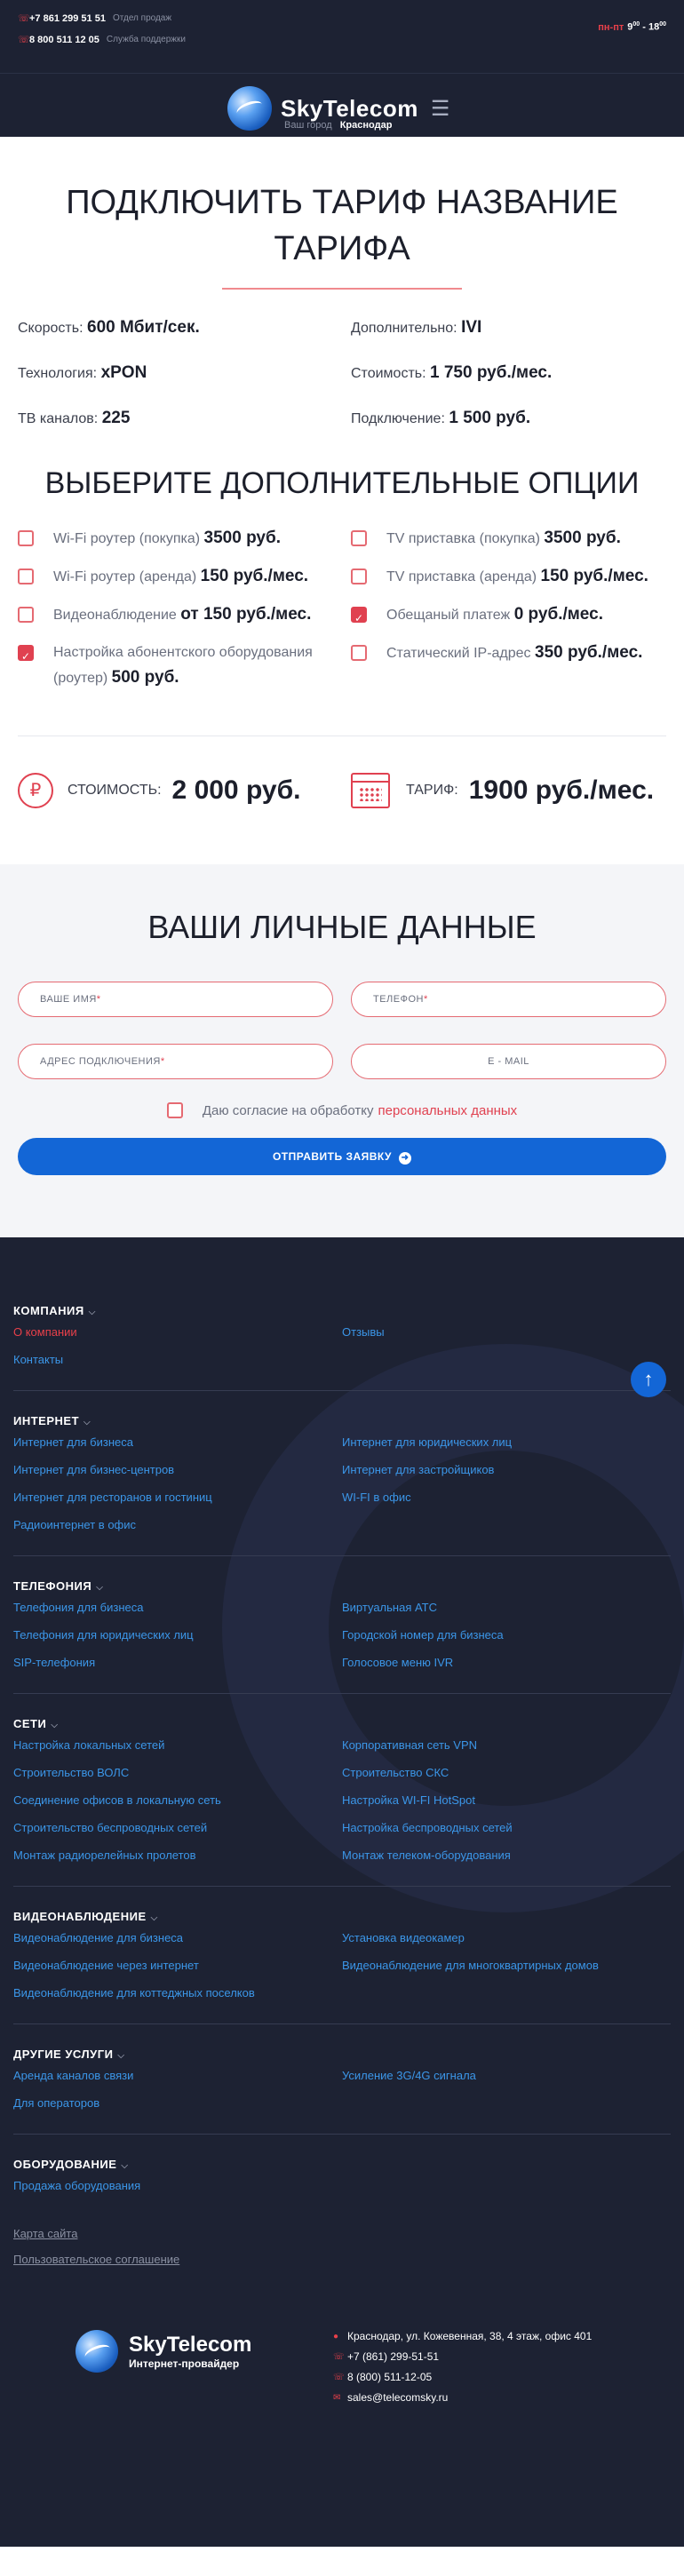 Image resolution: width=684 pixels, height=2576 pixels. I want to click on footer-link: Голосовое меню IVR, so click(506, 1662).